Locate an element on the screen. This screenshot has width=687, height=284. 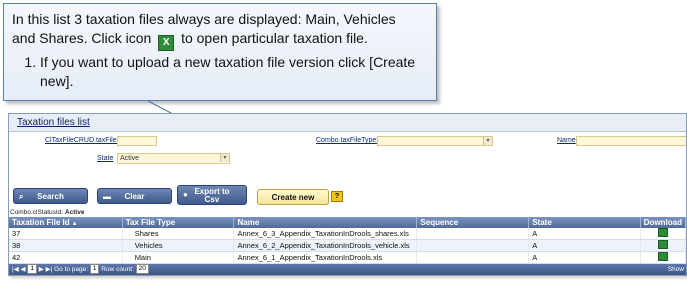
export-label-line2: Csv is located at coordinates (212, 199).